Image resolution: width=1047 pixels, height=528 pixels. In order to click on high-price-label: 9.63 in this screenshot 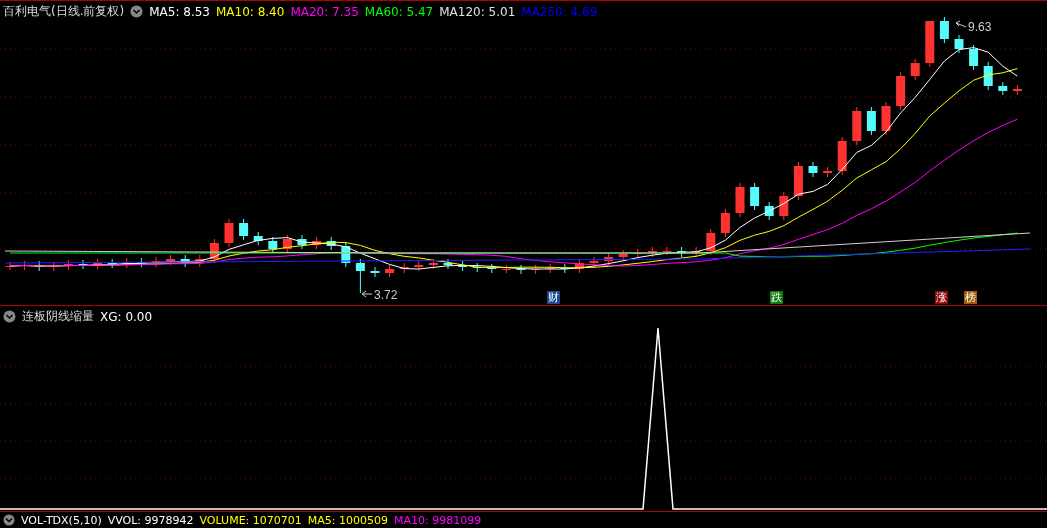, I will do `click(980, 27)`.